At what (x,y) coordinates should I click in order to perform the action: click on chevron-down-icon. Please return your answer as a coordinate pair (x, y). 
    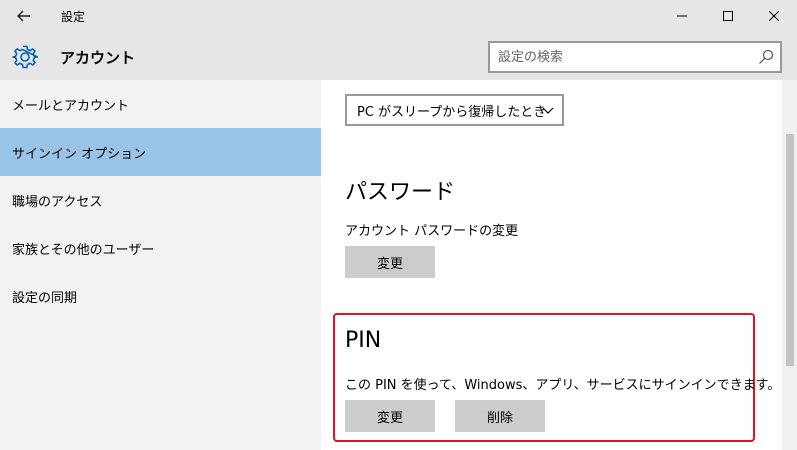
    Looking at the image, I should click on (548, 110).